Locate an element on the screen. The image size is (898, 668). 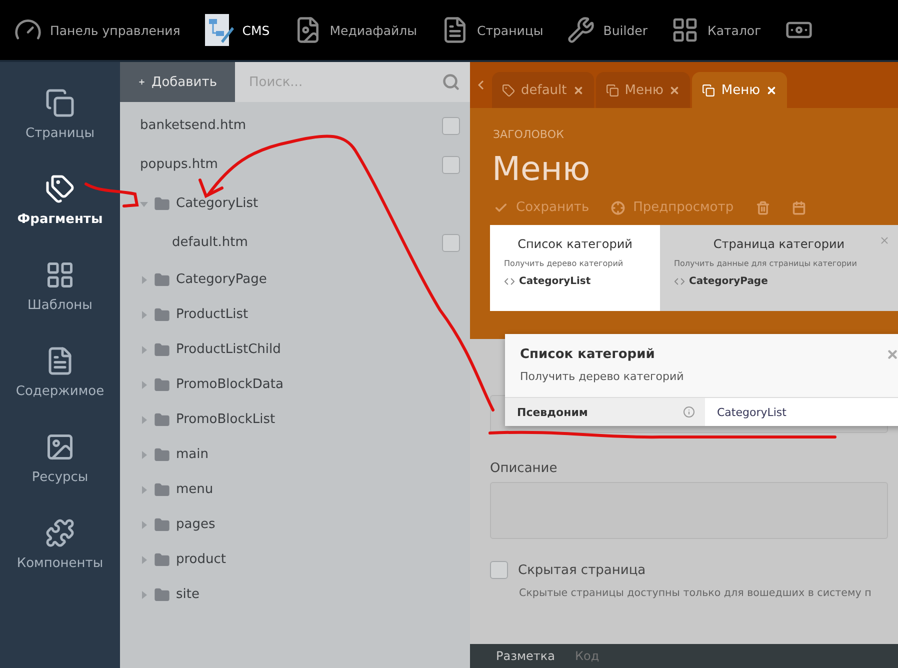
nav-item: CMS is located at coordinates (235, 30).